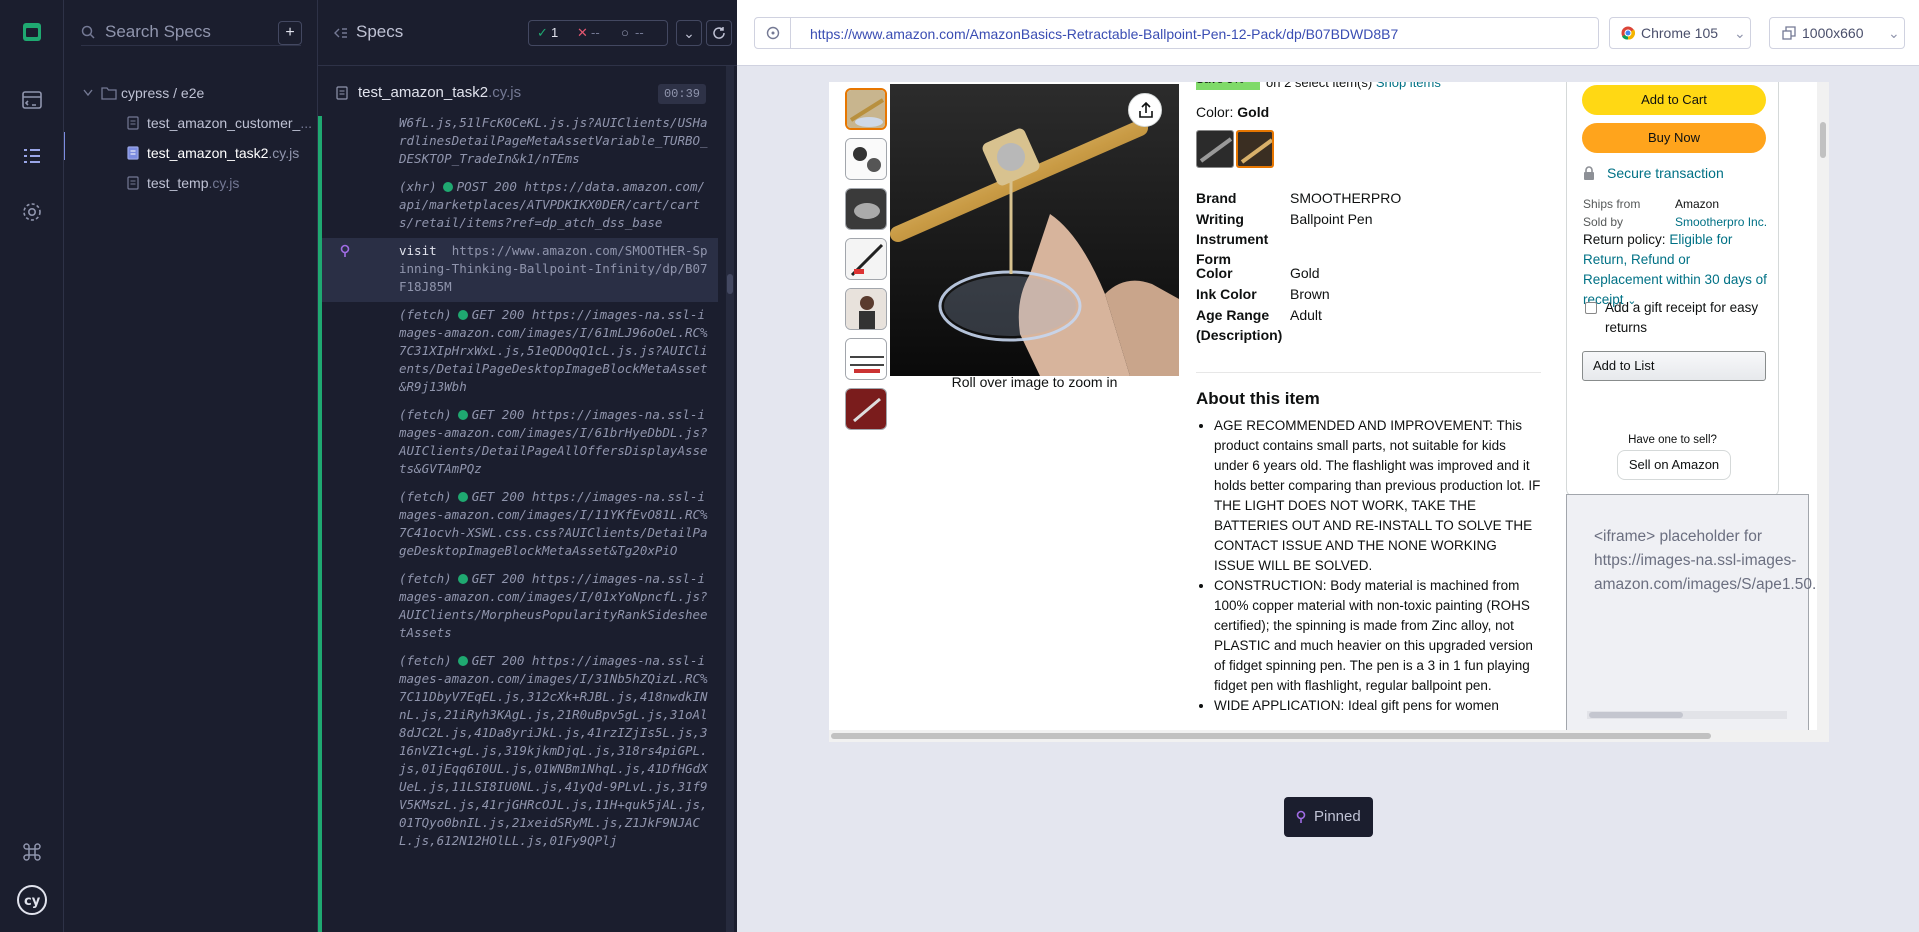  What do you see at coordinates (719, 33) in the screenshot?
I see `rerun-button` at bounding box center [719, 33].